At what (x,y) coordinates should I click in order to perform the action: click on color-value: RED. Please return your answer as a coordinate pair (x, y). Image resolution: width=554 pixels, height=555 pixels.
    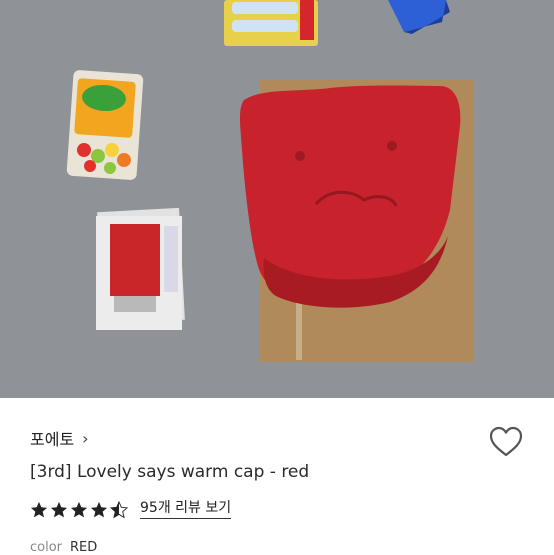
    Looking at the image, I should click on (84, 547).